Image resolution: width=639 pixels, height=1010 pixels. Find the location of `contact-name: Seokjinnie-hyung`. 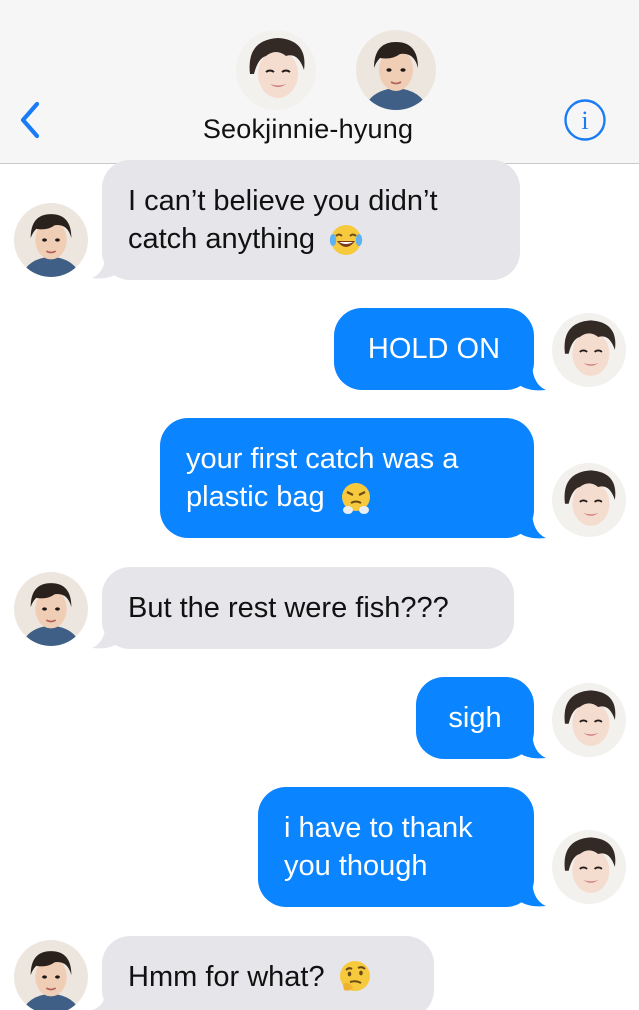

contact-name: Seokjinnie-hyung is located at coordinates (308, 129).